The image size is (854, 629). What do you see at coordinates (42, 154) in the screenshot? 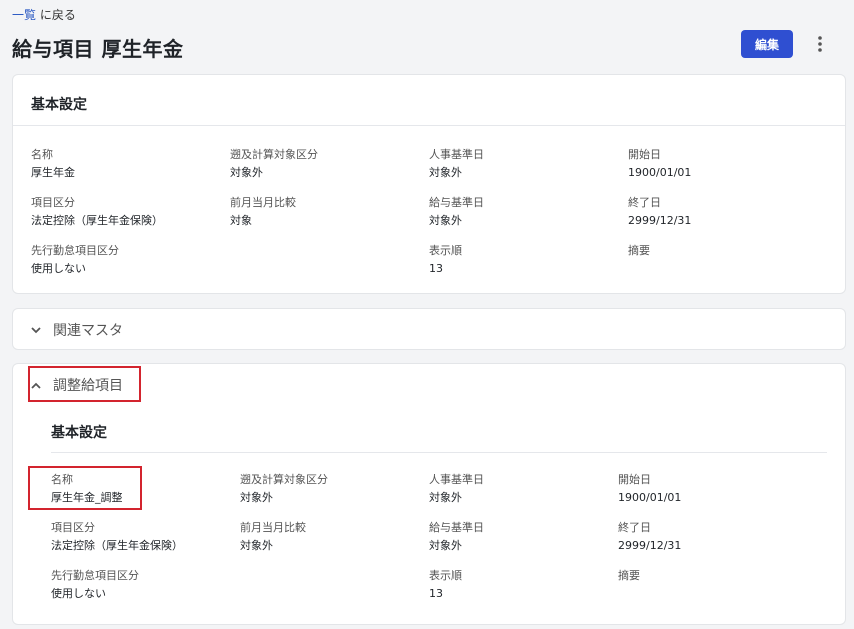
I see `field-label: 名称` at bounding box center [42, 154].